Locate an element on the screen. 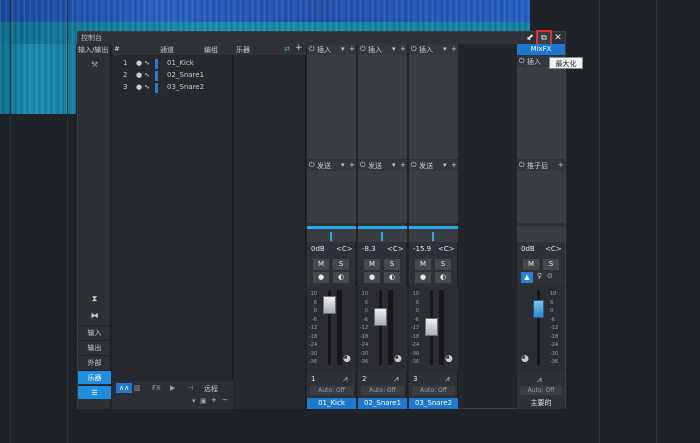  track-row: 3 ● ∿ 03_Snare2 is located at coordinates (172, 88).